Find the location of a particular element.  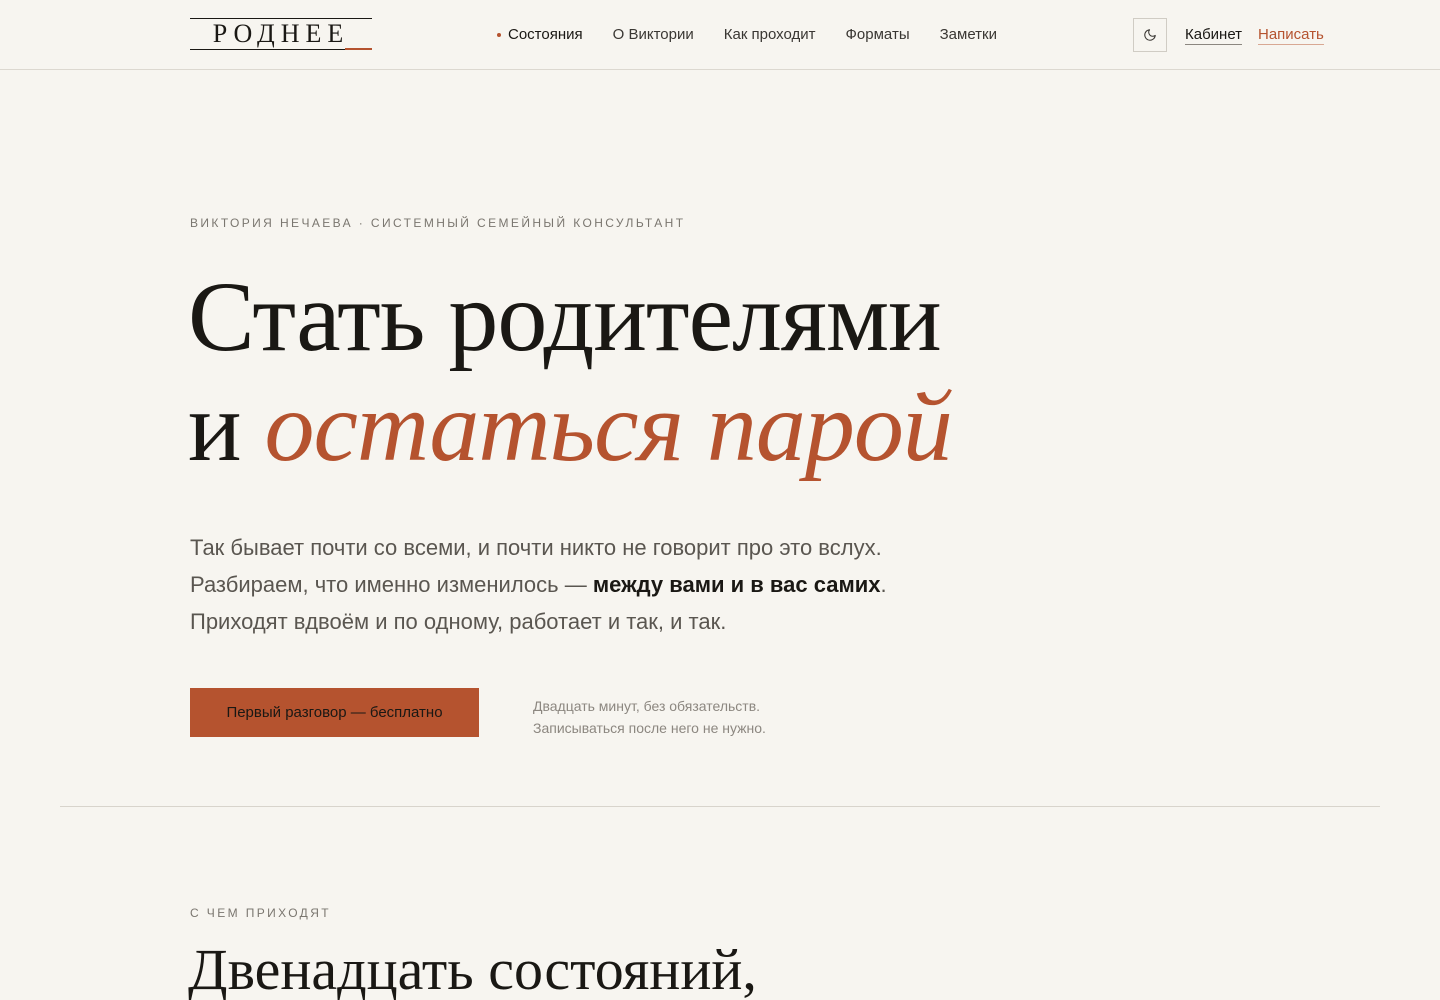

hero-title-prefix: и is located at coordinates (226, 426).